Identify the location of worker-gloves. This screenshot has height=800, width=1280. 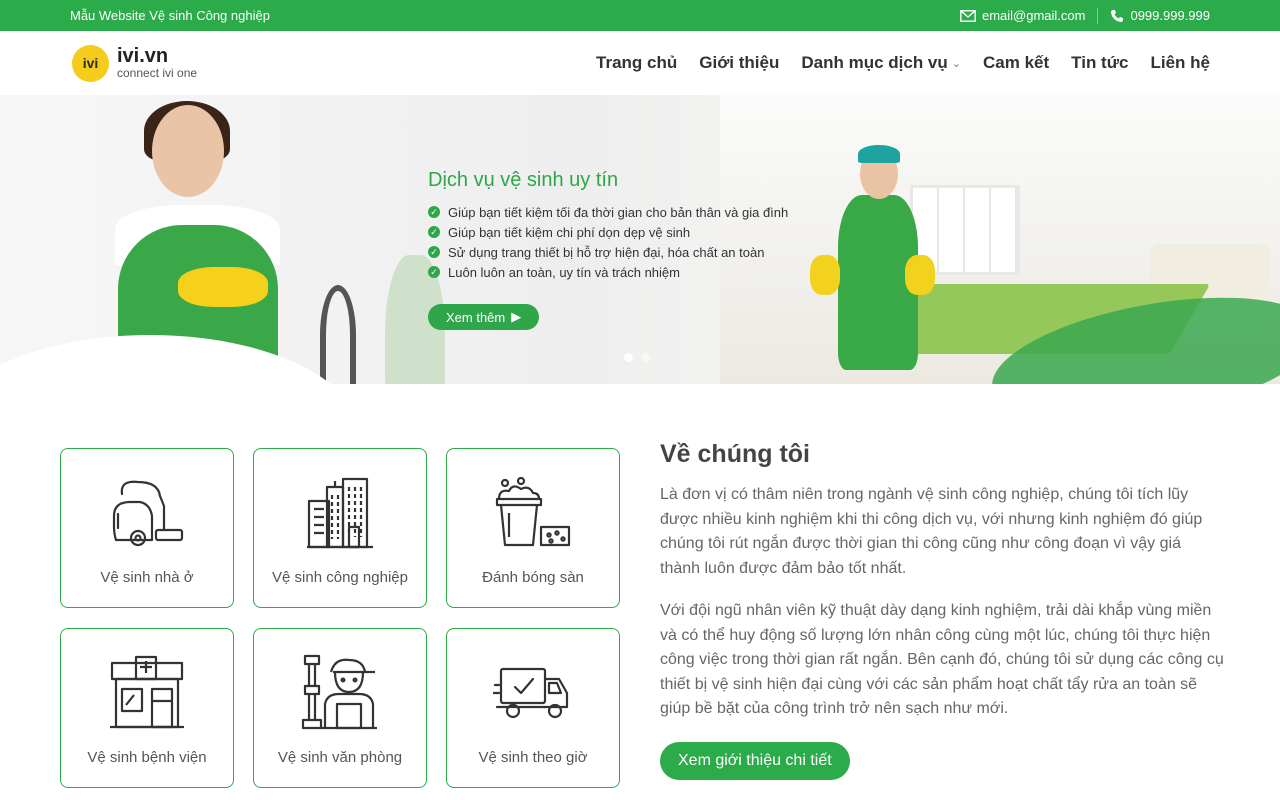
(223, 287).